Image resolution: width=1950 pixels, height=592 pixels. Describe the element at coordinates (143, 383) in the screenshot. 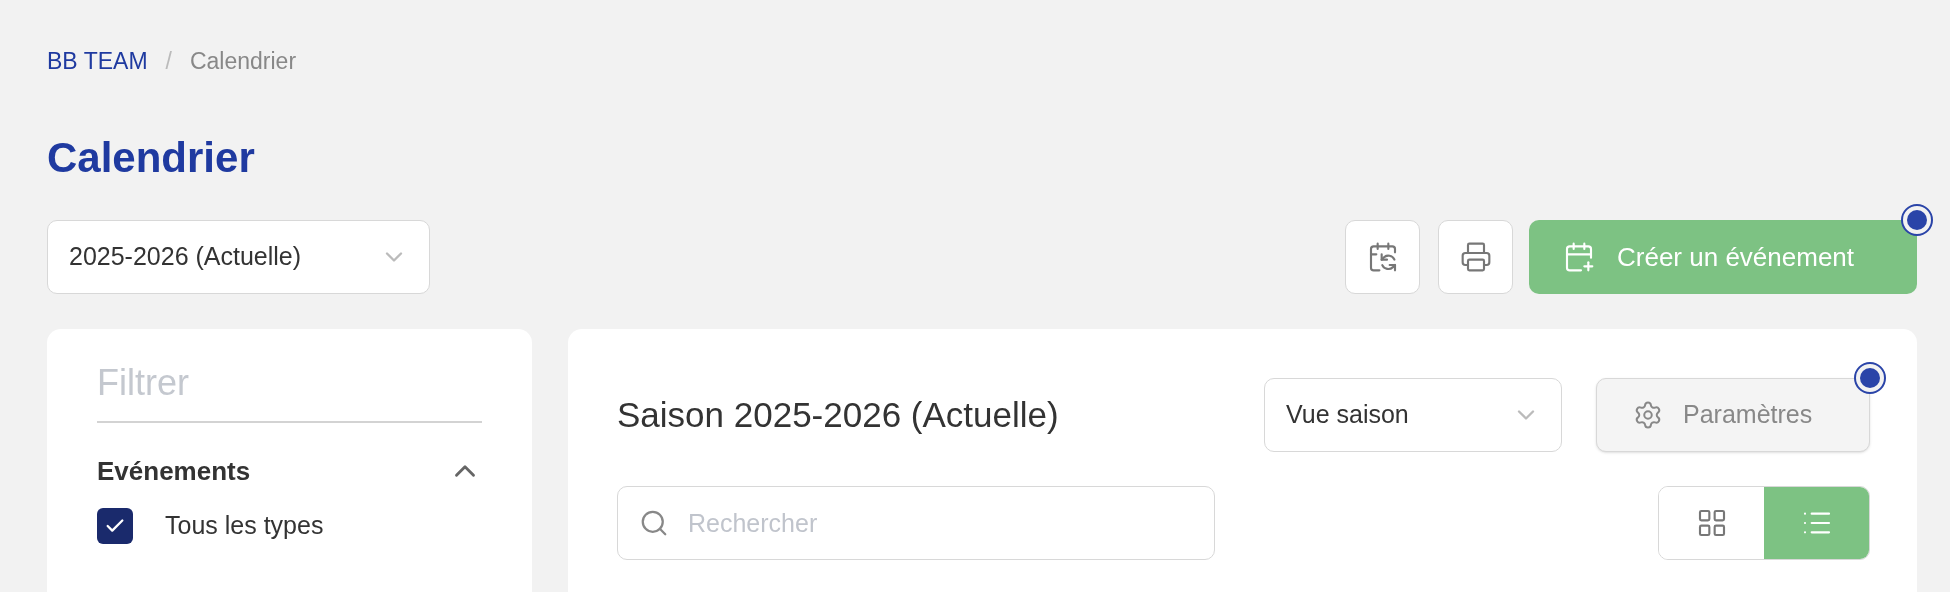

I see `filter-title: Filtrer` at that location.